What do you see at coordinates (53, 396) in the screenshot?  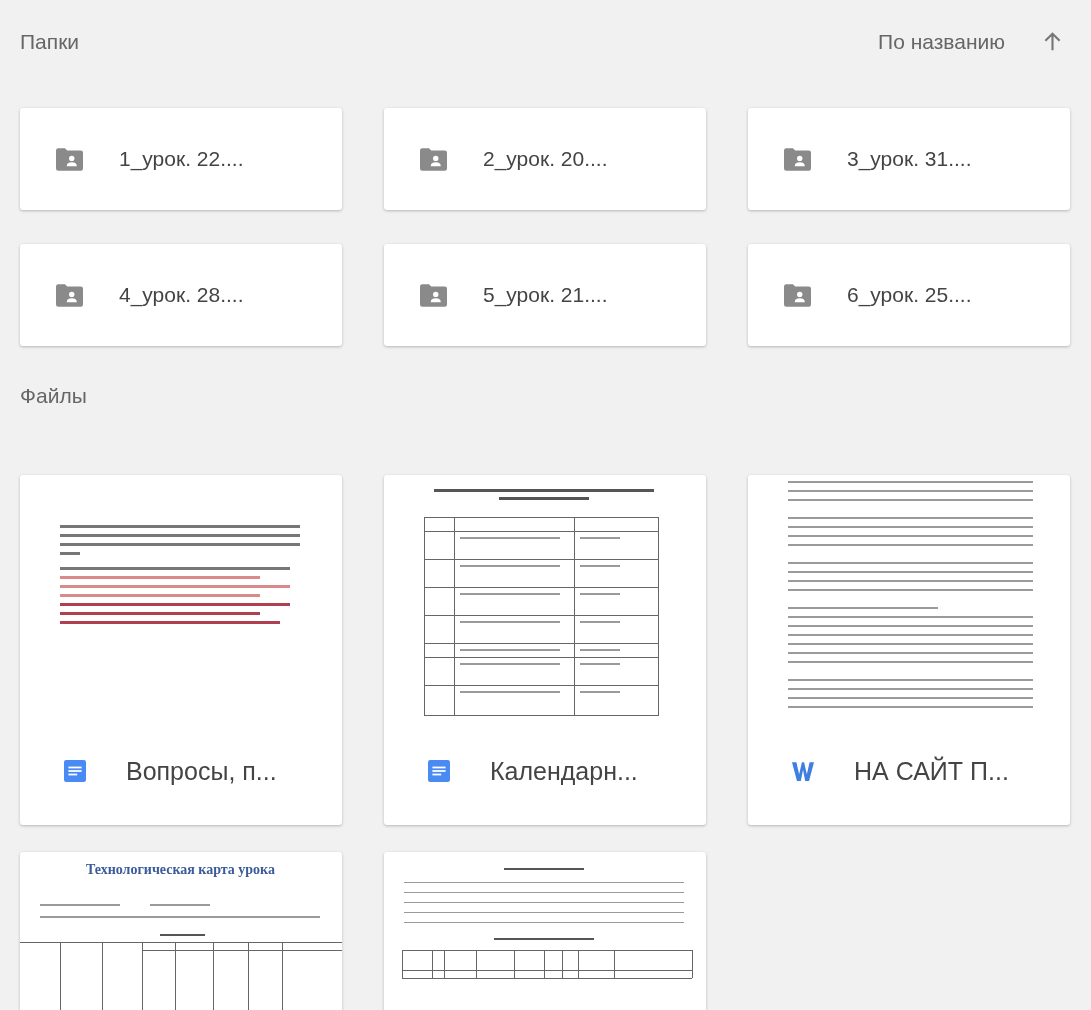 I see `section-title: Файлы` at bounding box center [53, 396].